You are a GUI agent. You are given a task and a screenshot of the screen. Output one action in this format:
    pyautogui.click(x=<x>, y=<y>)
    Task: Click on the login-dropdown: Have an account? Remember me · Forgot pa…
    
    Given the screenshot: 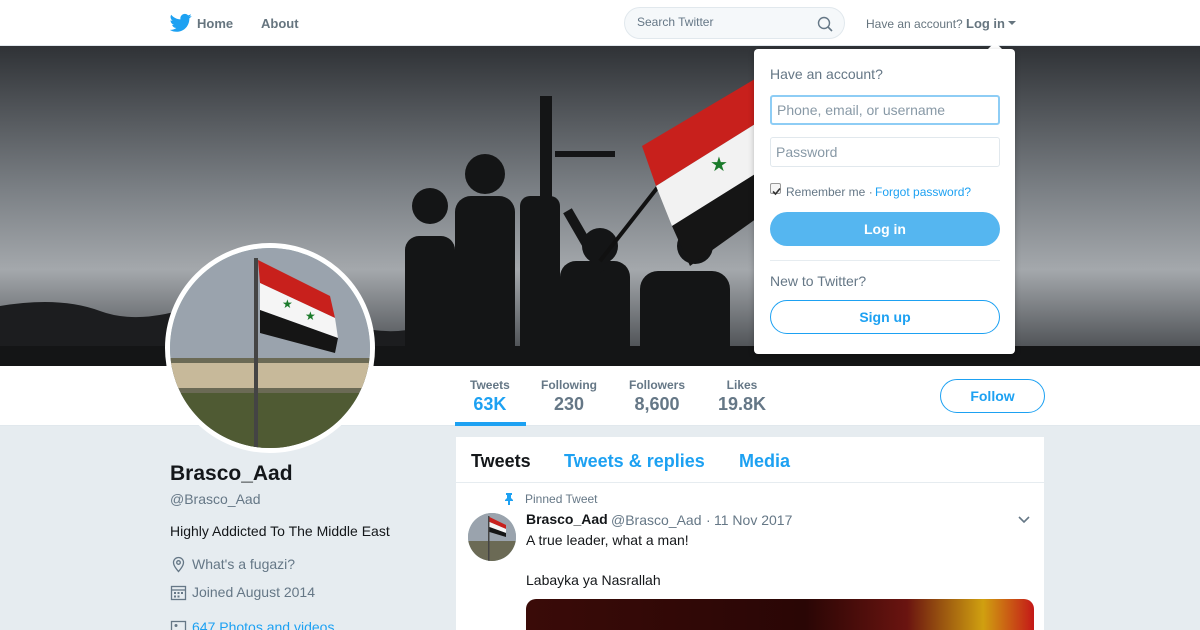 What is the action you would take?
    pyautogui.click(x=884, y=201)
    